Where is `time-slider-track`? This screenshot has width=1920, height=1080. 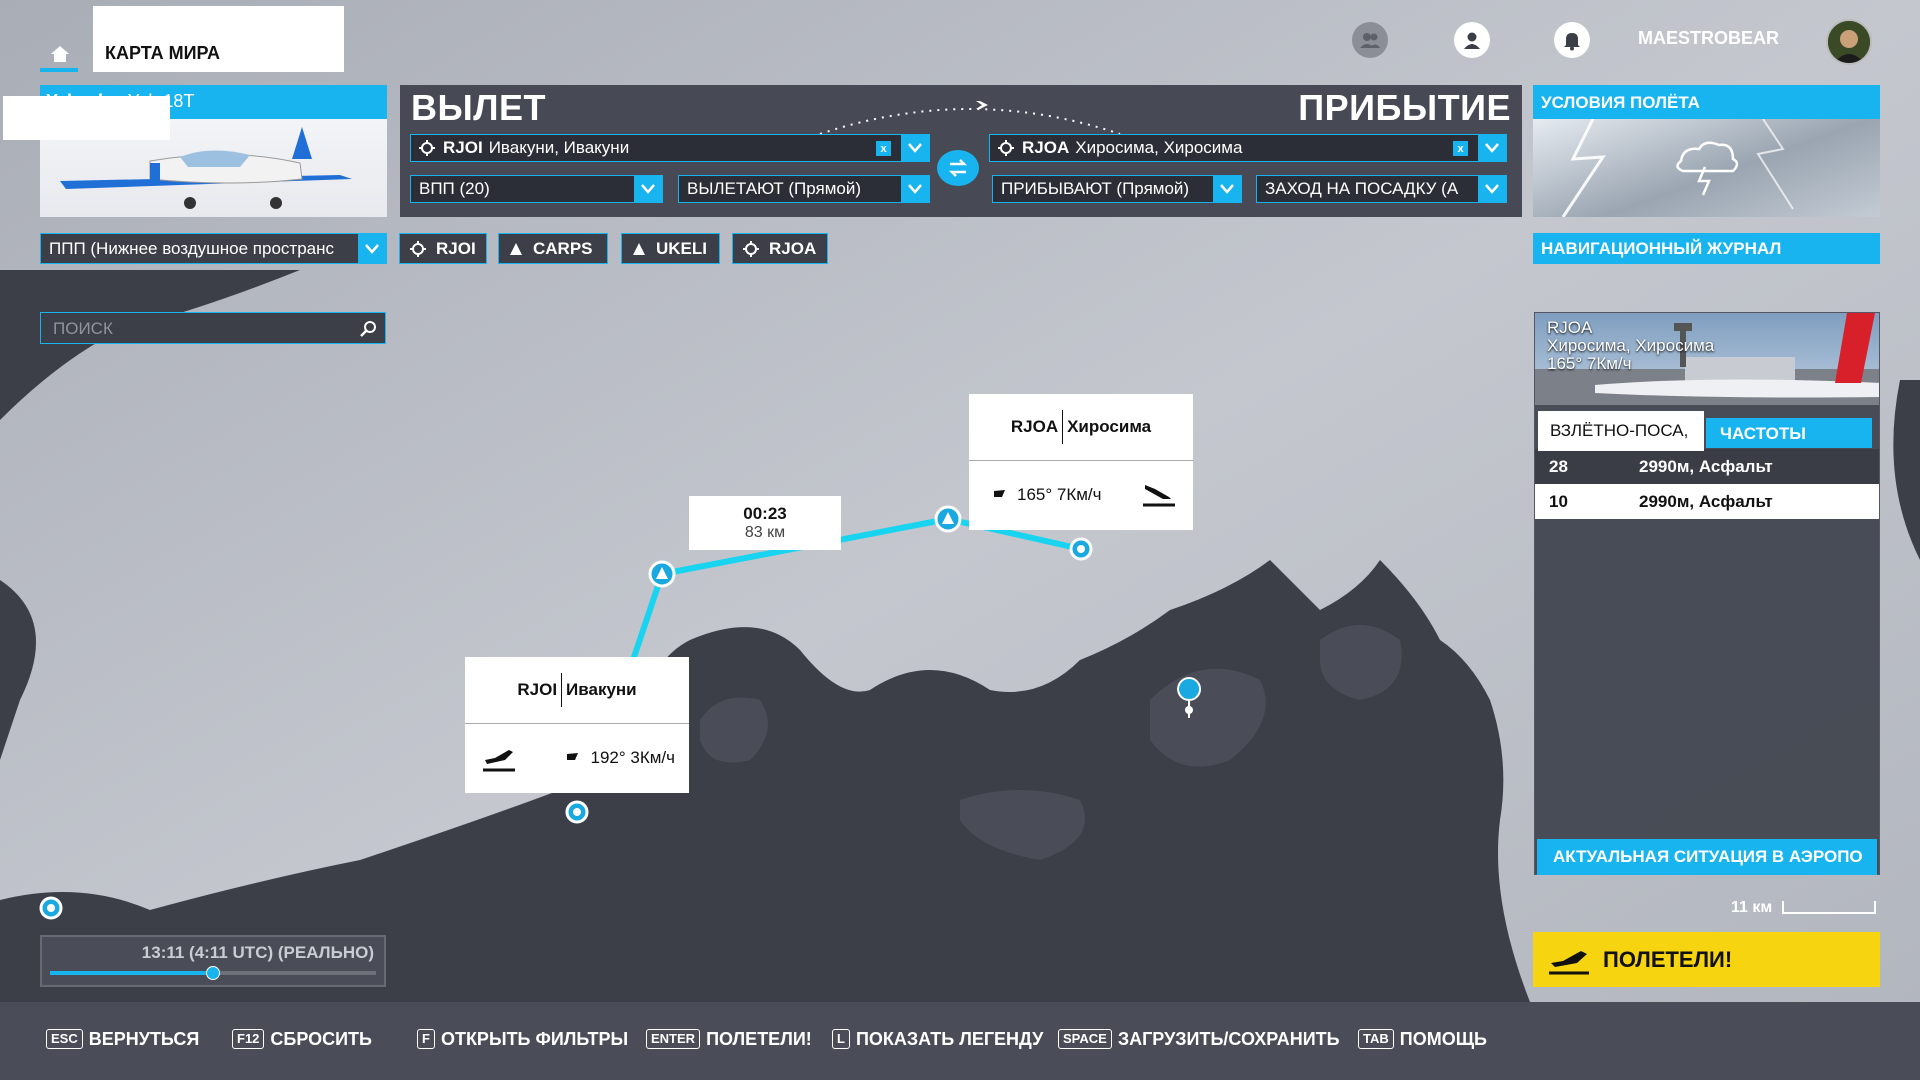
time-slider-track is located at coordinates (213, 973).